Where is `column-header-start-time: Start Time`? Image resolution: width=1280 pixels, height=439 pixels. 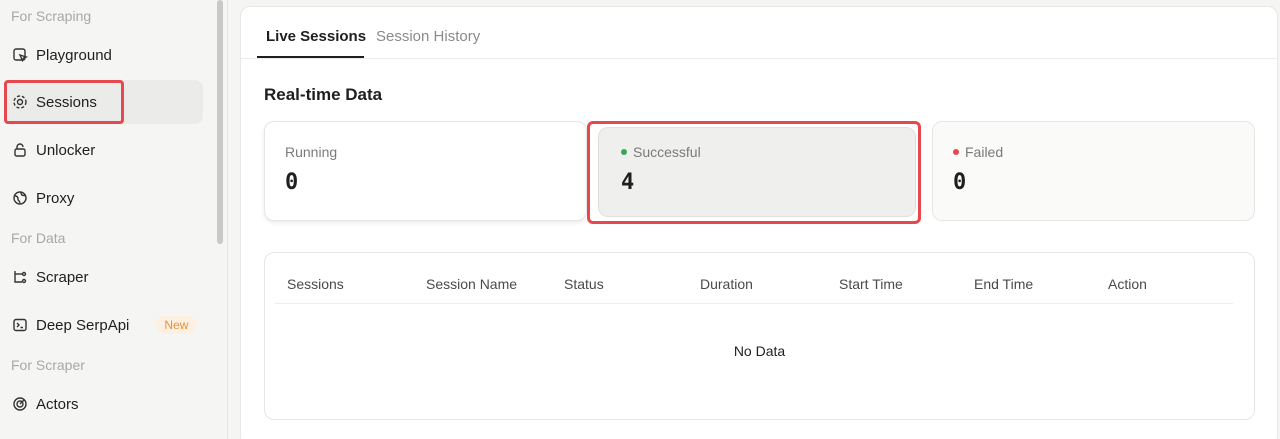 column-header-start-time: Start Time is located at coordinates (871, 284).